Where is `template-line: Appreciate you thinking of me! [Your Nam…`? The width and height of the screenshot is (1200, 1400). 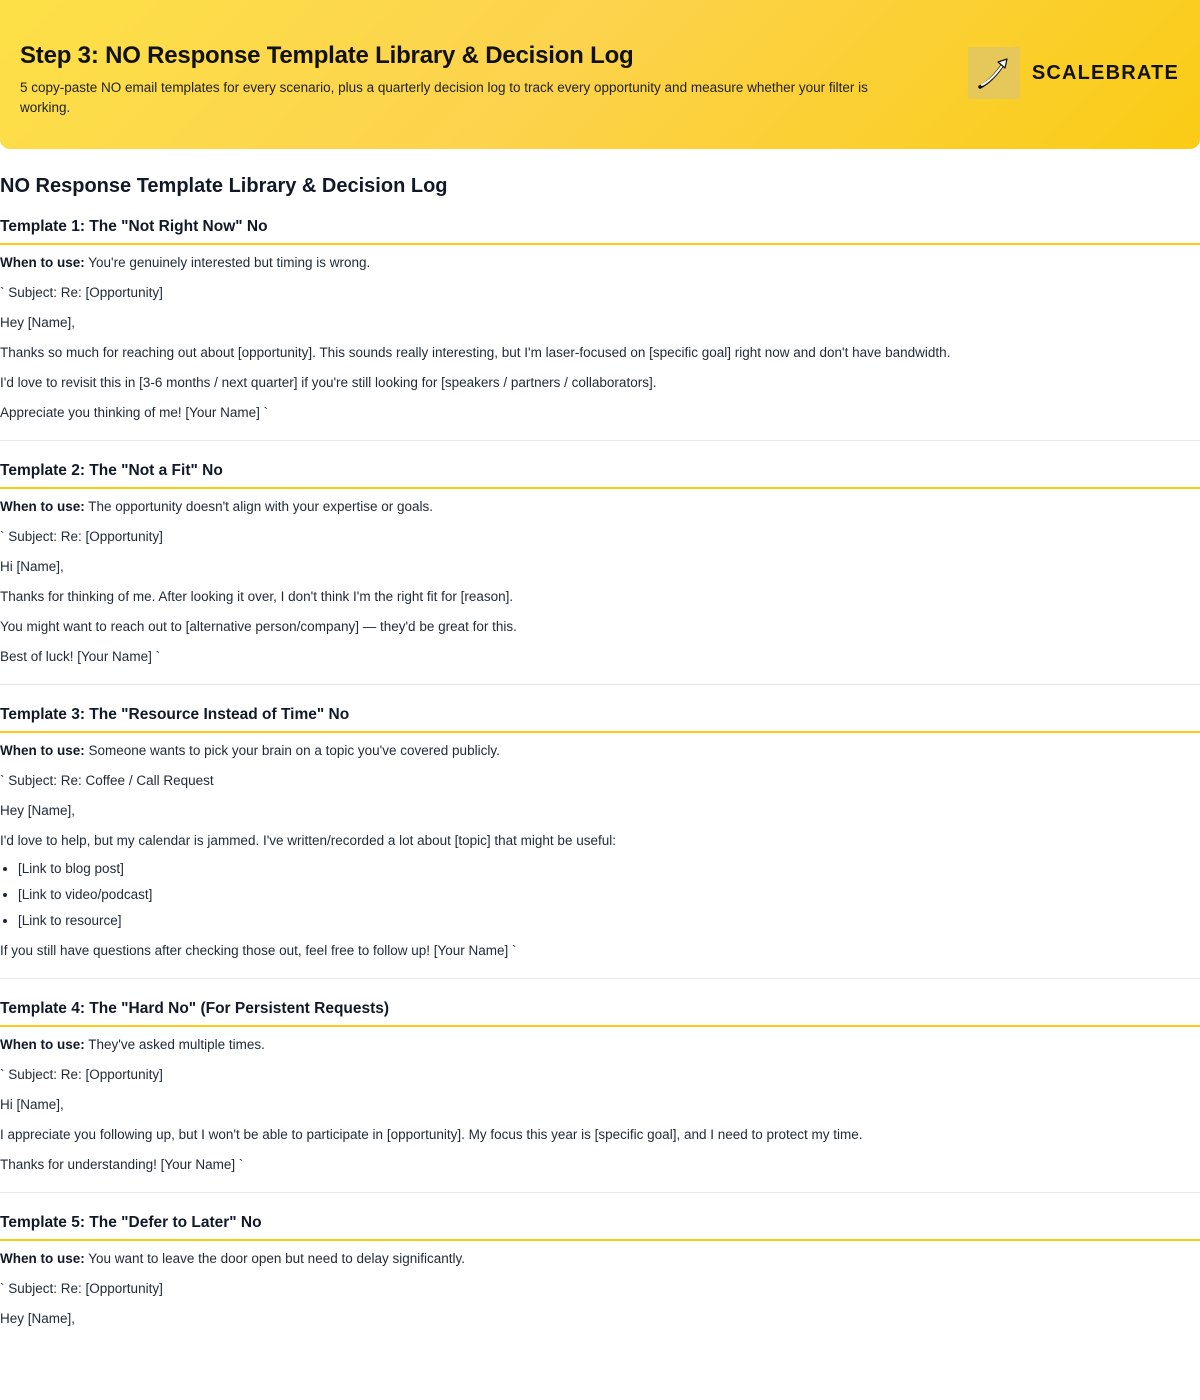 template-line: Appreciate you thinking of me! [Your Nam… is located at coordinates (134, 412).